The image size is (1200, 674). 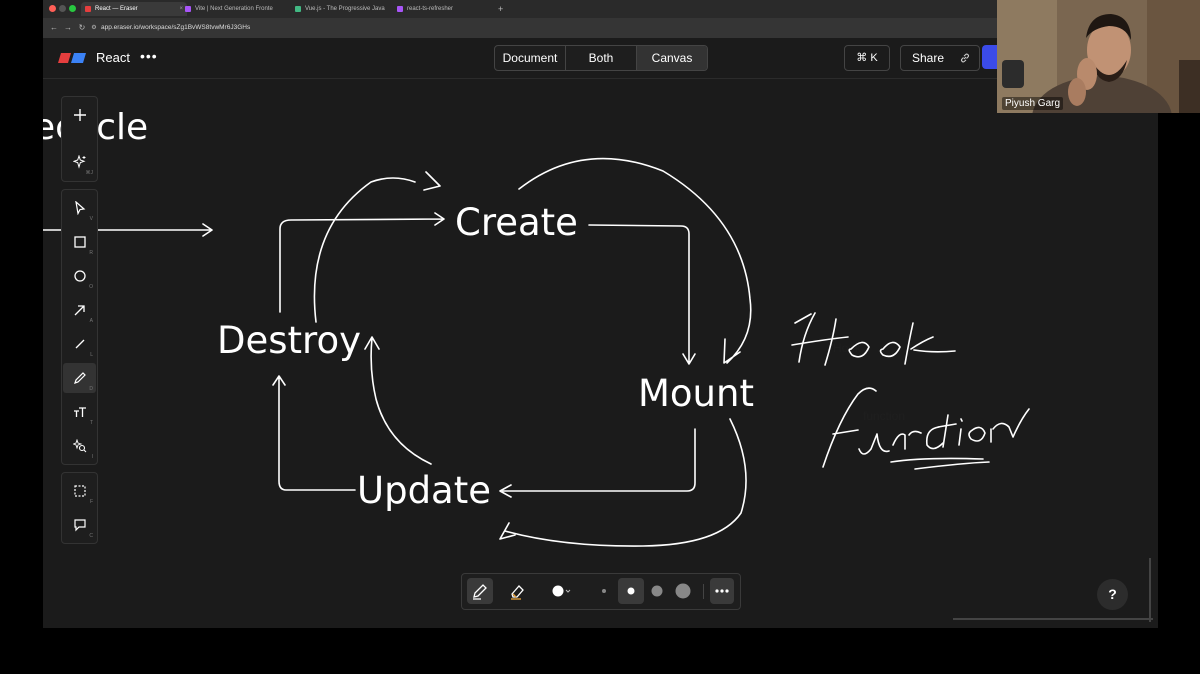 What do you see at coordinates (88, 9) in the screenshot?
I see `eraser-favicon-icon` at bounding box center [88, 9].